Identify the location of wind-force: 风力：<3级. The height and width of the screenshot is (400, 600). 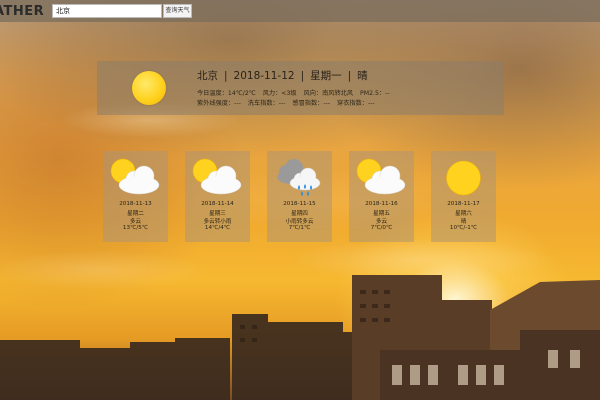
(279, 93).